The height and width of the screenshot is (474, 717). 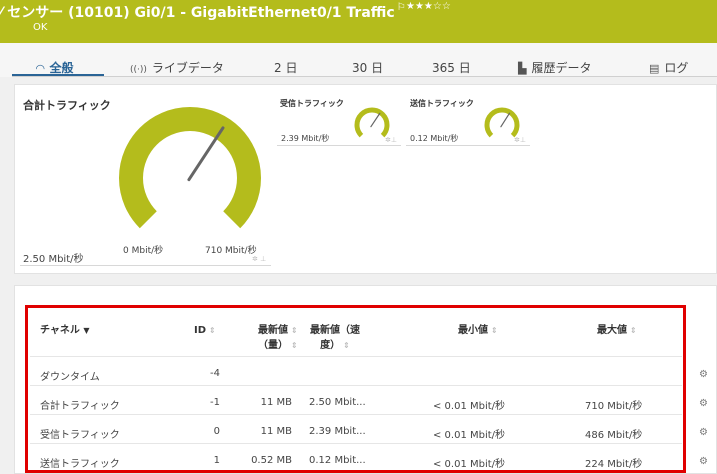 I want to click on total-gauge-underline, so click(x=145, y=265).